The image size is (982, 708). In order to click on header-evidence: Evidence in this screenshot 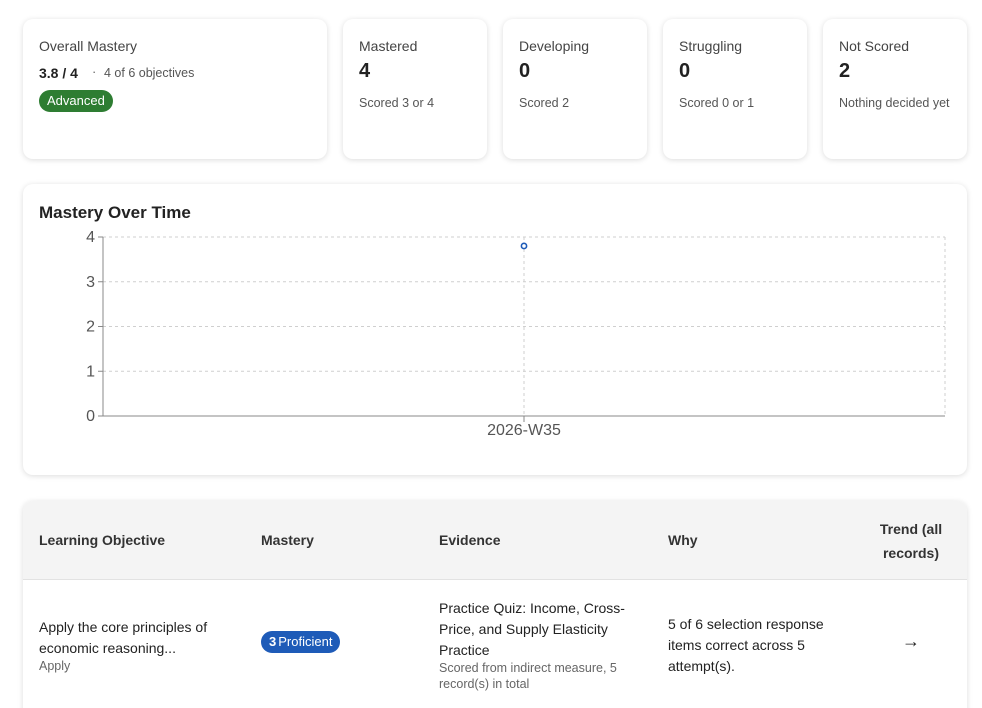, I will do `click(469, 540)`.